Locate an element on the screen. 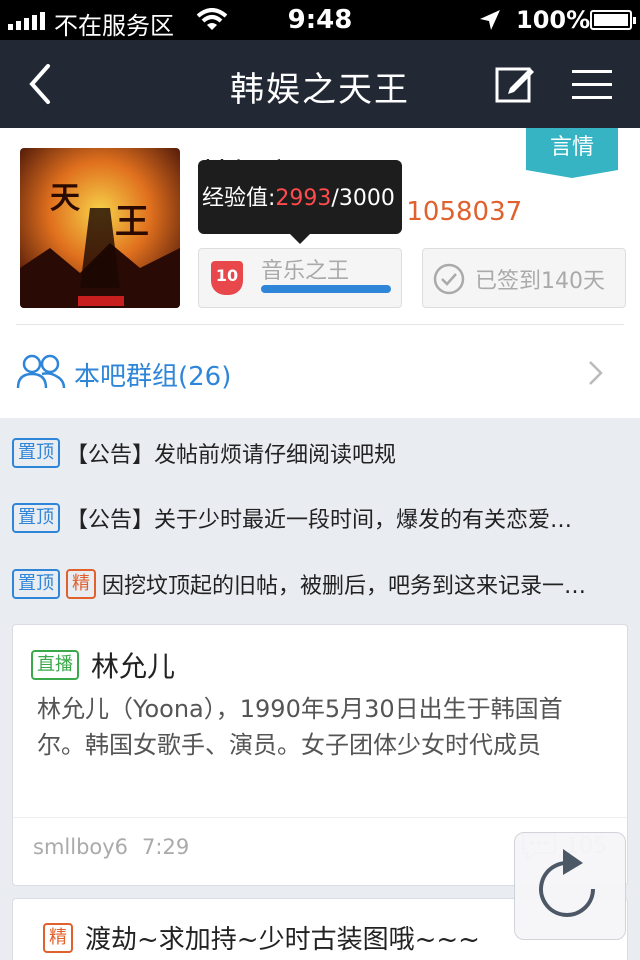  post-author: smllboy6 is located at coordinates (81, 847).